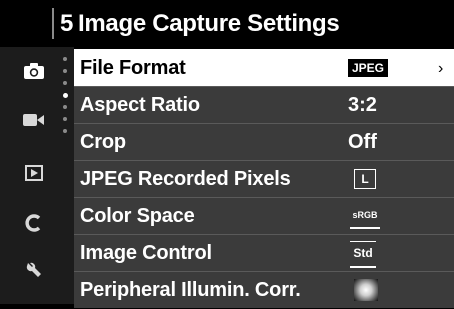 This screenshot has height=309, width=454. I want to click on color-space-value: sRGB, so click(365, 217).